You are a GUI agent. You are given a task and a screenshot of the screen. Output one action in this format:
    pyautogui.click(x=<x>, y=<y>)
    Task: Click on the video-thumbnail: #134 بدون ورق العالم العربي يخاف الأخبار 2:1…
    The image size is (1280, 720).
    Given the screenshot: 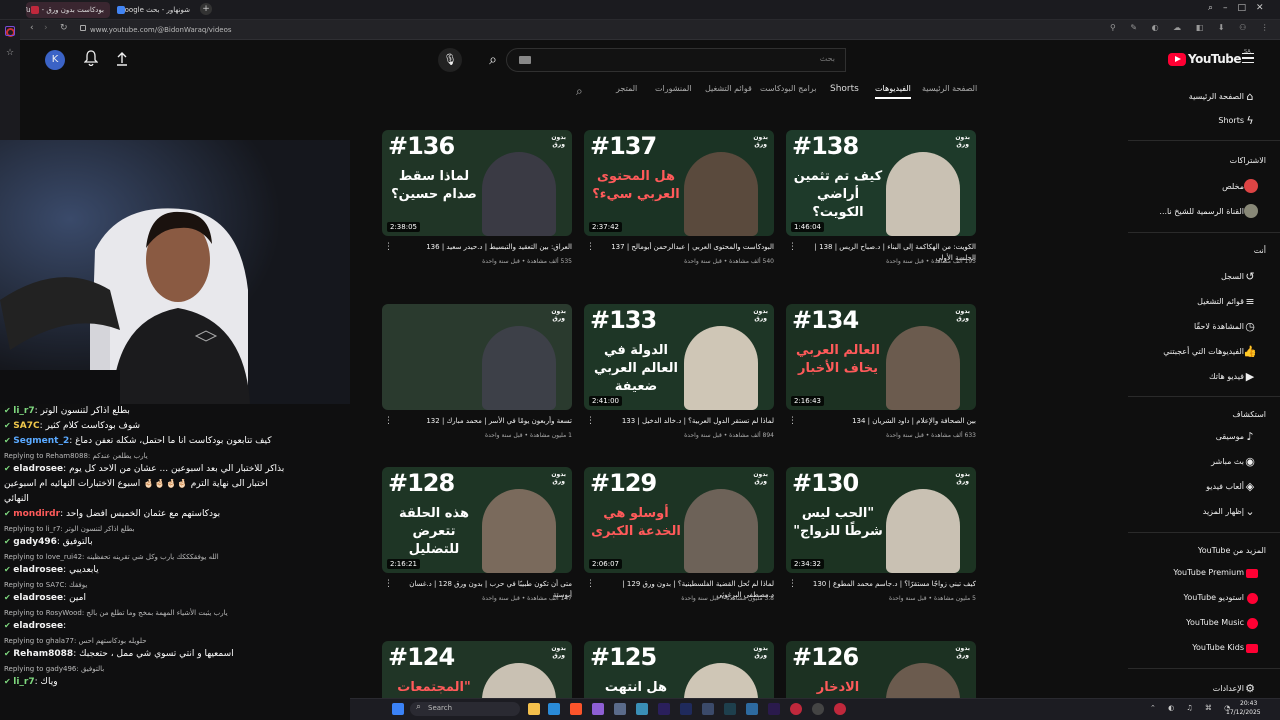 What is the action you would take?
    pyautogui.click(x=881, y=357)
    